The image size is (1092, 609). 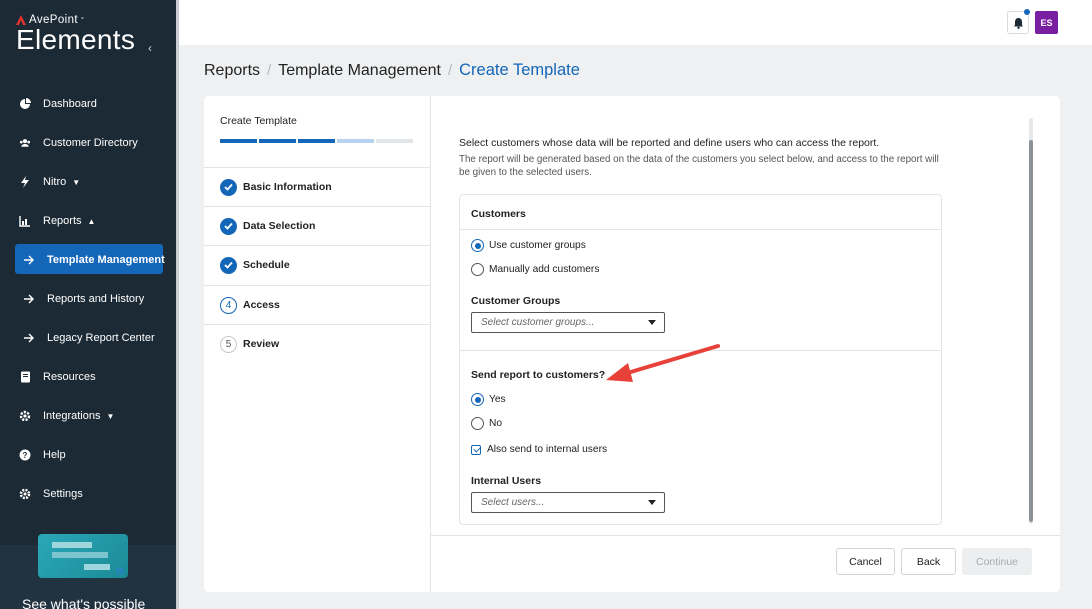 What do you see at coordinates (88, 493) in the screenshot?
I see `sidebar-item-settings: Settings` at bounding box center [88, 493].